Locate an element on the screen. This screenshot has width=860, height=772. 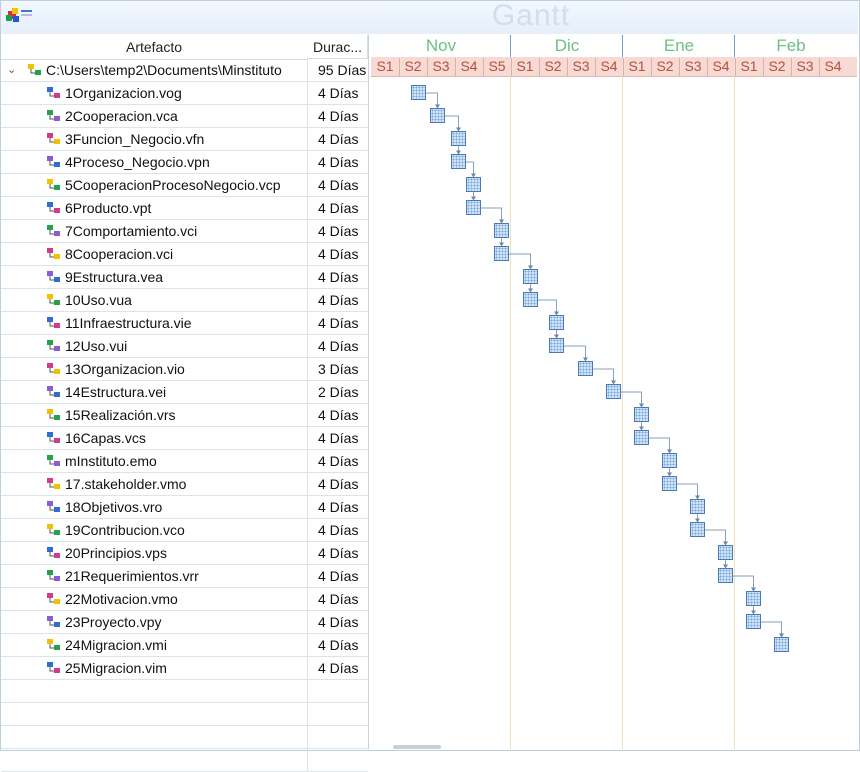
artifact-name: 5CooperacionProcesoNegocio.vcp is located at coordinates (173, 185).